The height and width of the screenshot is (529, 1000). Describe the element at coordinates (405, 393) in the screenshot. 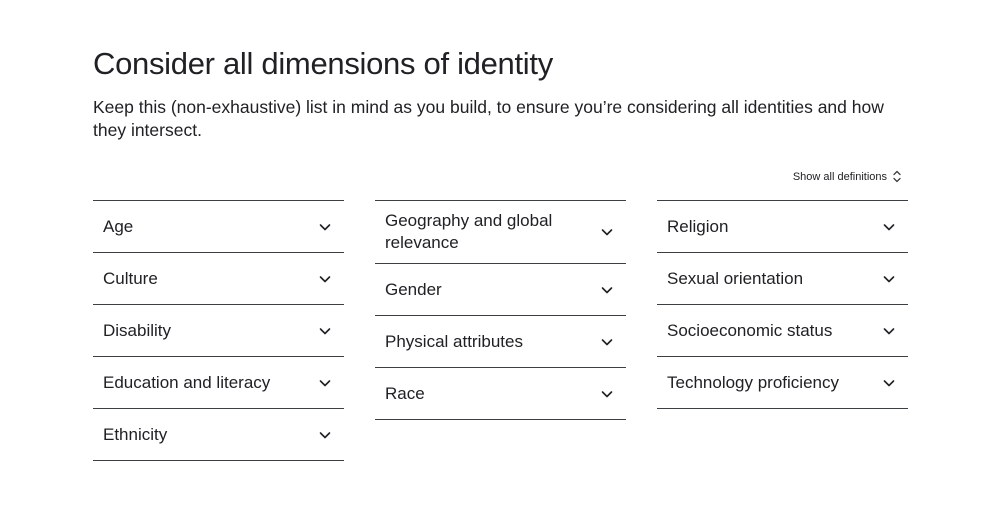

I see `accordion-item-label: Race` at that location.